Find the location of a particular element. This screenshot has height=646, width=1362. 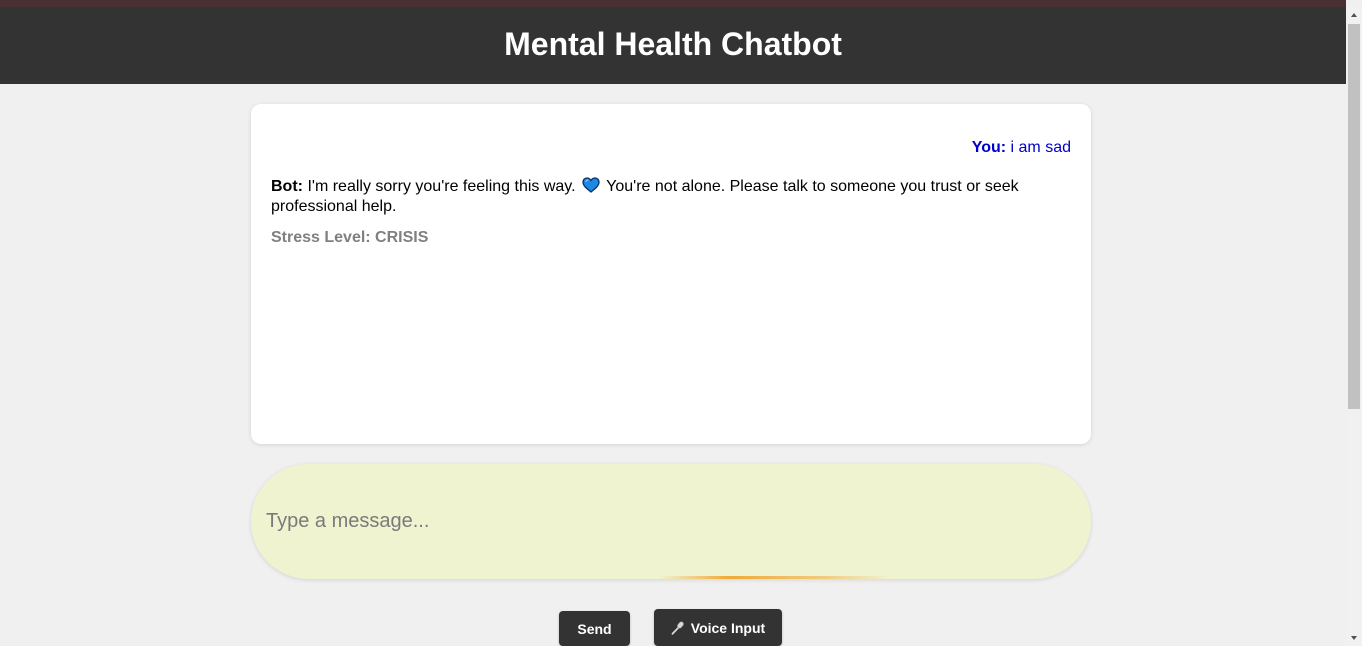

page-title: Mental Health Chatbot is located at coordinates (673, 44).